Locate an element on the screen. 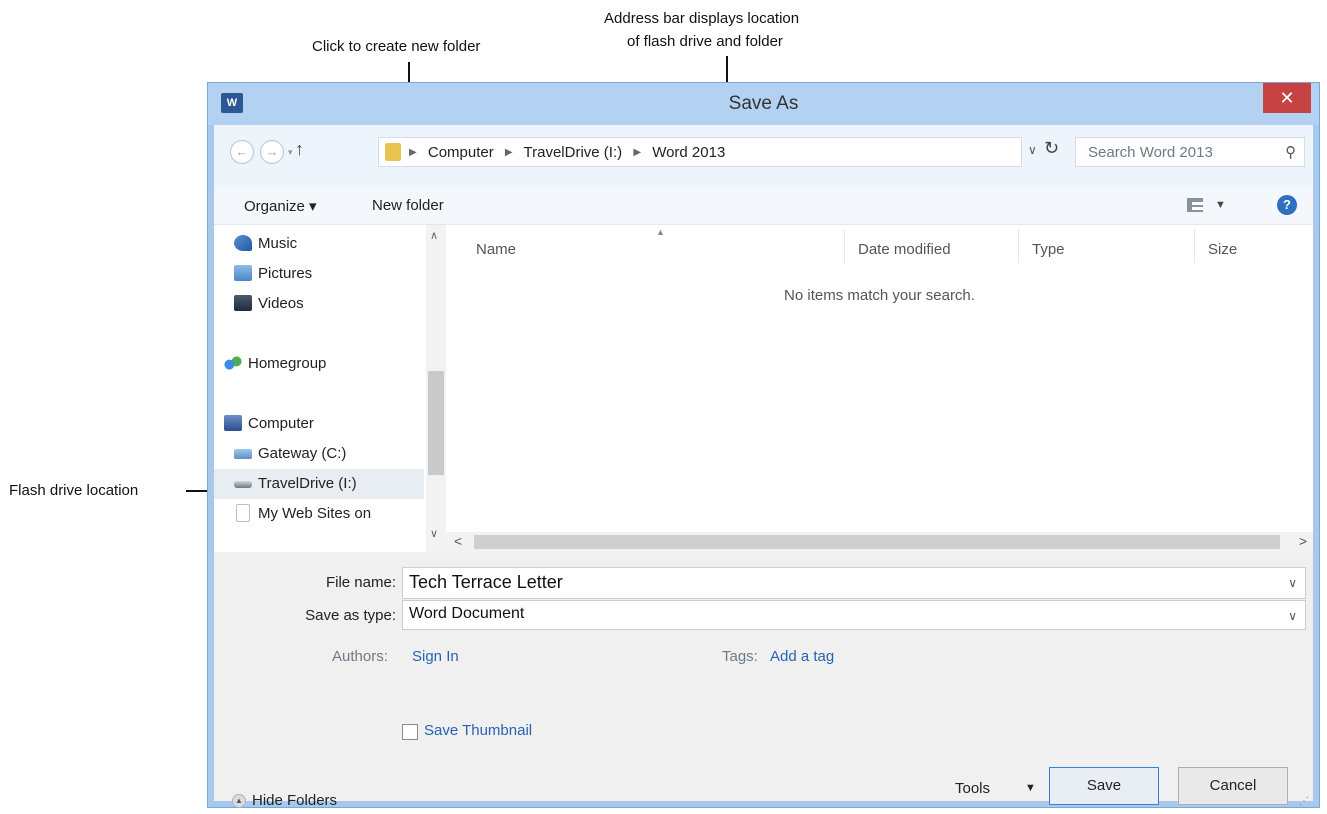 The width and height of the screenshot is (1327, 814). nav-item-label: Computer is located at coordinates (281, 423).